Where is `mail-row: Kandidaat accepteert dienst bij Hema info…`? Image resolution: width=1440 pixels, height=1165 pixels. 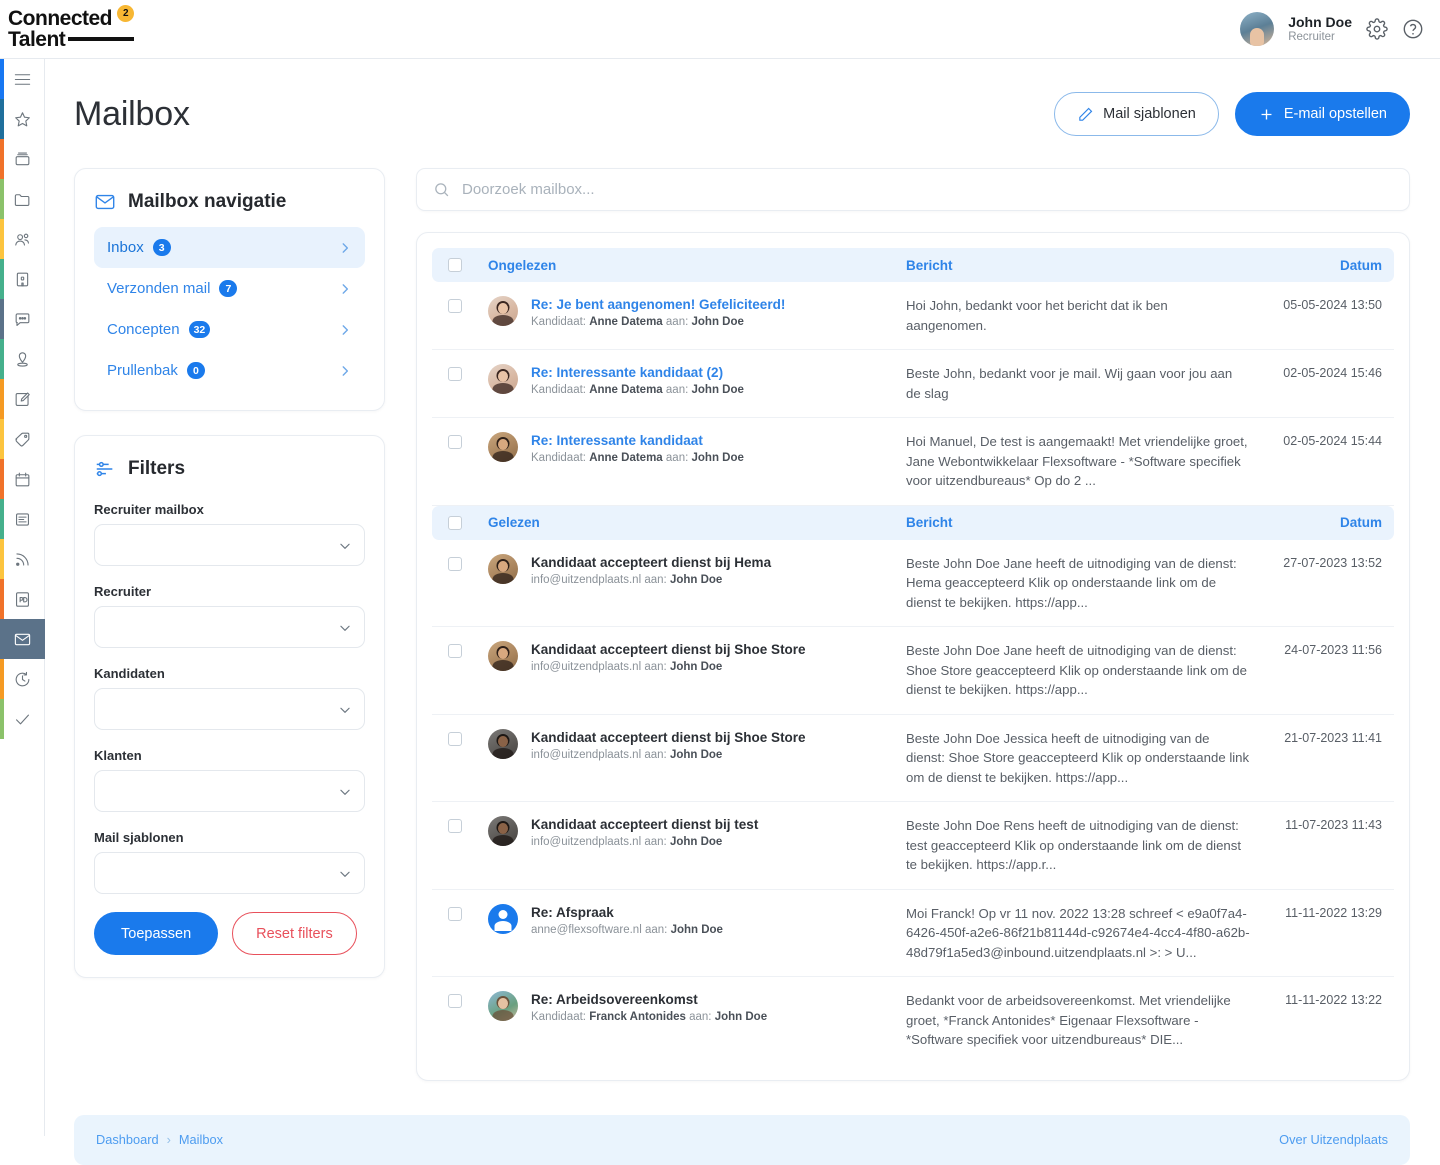
mail-row: Kandidaat accepteert dienst bij Hema info… is located at coordinates (913, 583).